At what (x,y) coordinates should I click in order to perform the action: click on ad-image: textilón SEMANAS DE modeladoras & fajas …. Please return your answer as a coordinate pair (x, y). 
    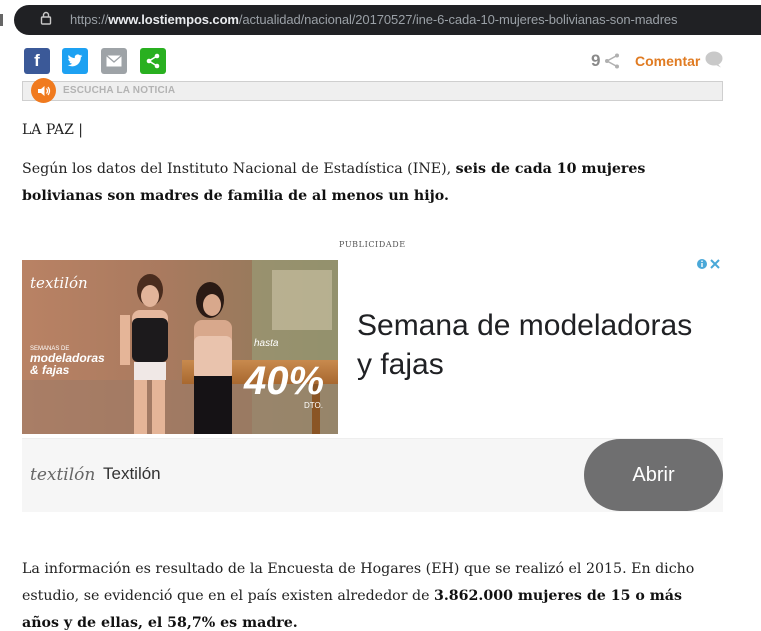
    Looking at the image, I should click on (180, 347).